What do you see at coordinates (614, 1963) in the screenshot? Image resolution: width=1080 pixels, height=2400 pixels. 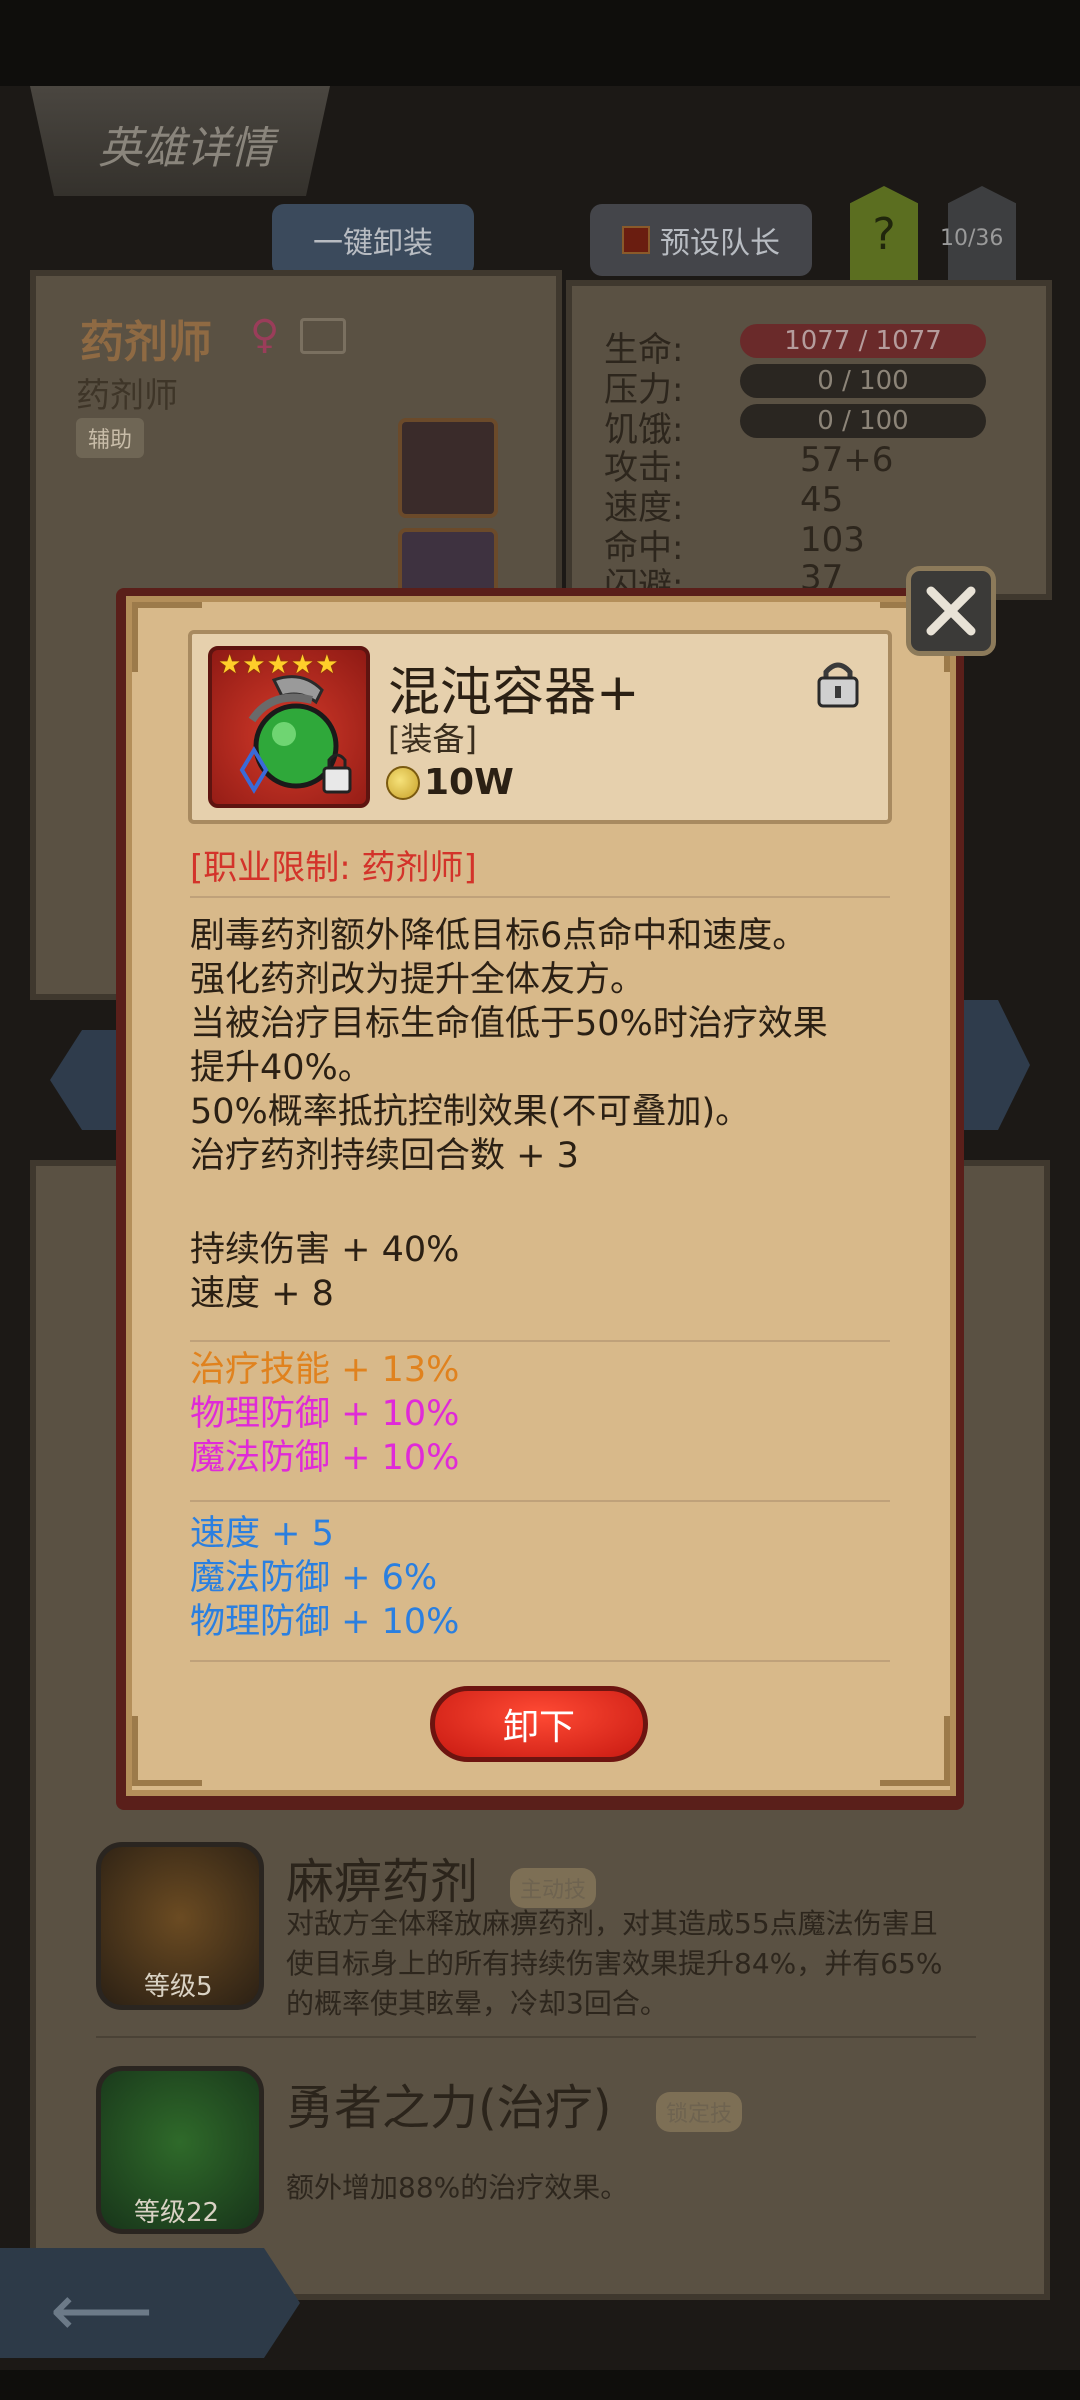 I see `skill-desc-line: 使目标身上的所有持续伤害效果提升84%，并有65%` at bounding box center [614, 1963].